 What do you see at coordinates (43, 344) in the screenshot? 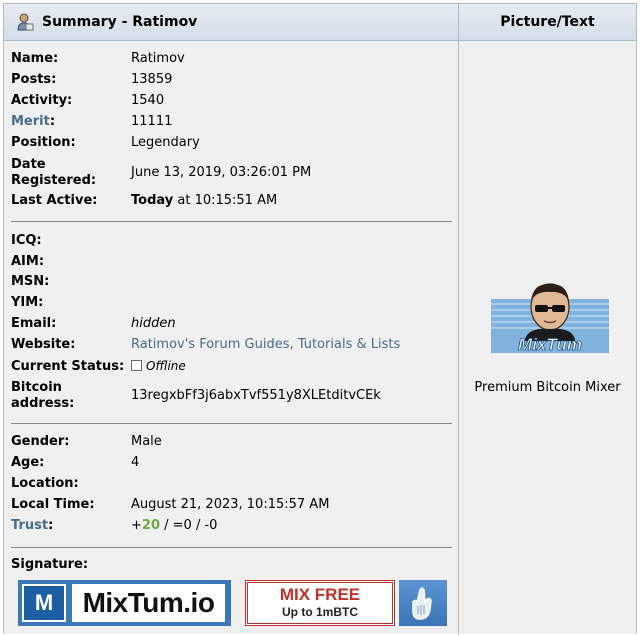
I see `website-label: Website:` at bounding box center [43, 344].